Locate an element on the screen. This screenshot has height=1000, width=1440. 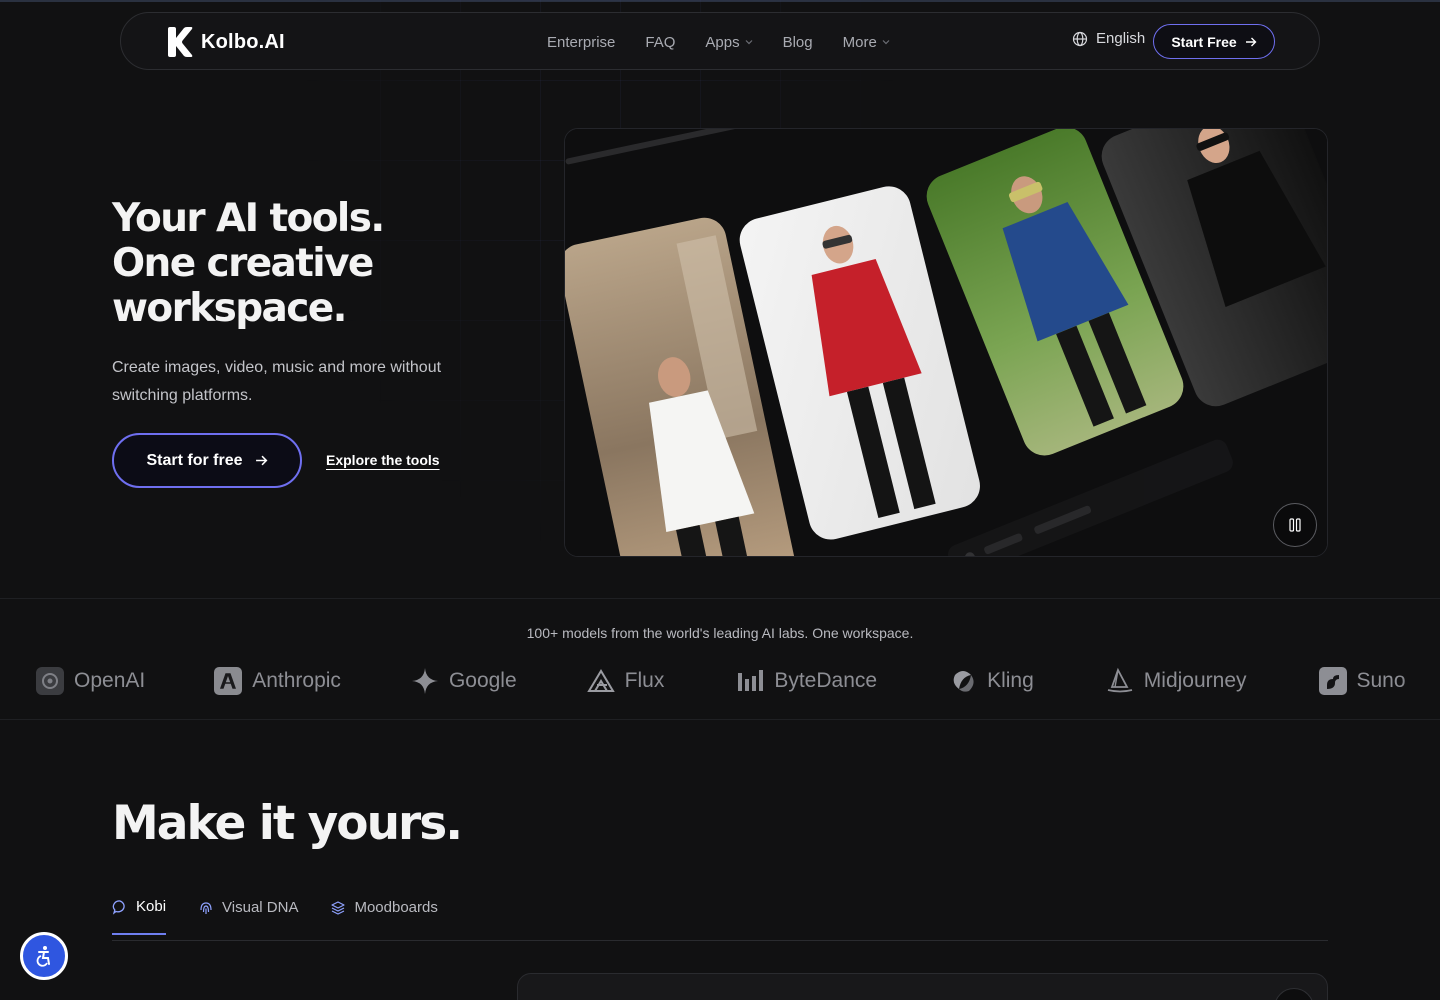
hero-title-line: One creative is located at coordinates (243, 263).